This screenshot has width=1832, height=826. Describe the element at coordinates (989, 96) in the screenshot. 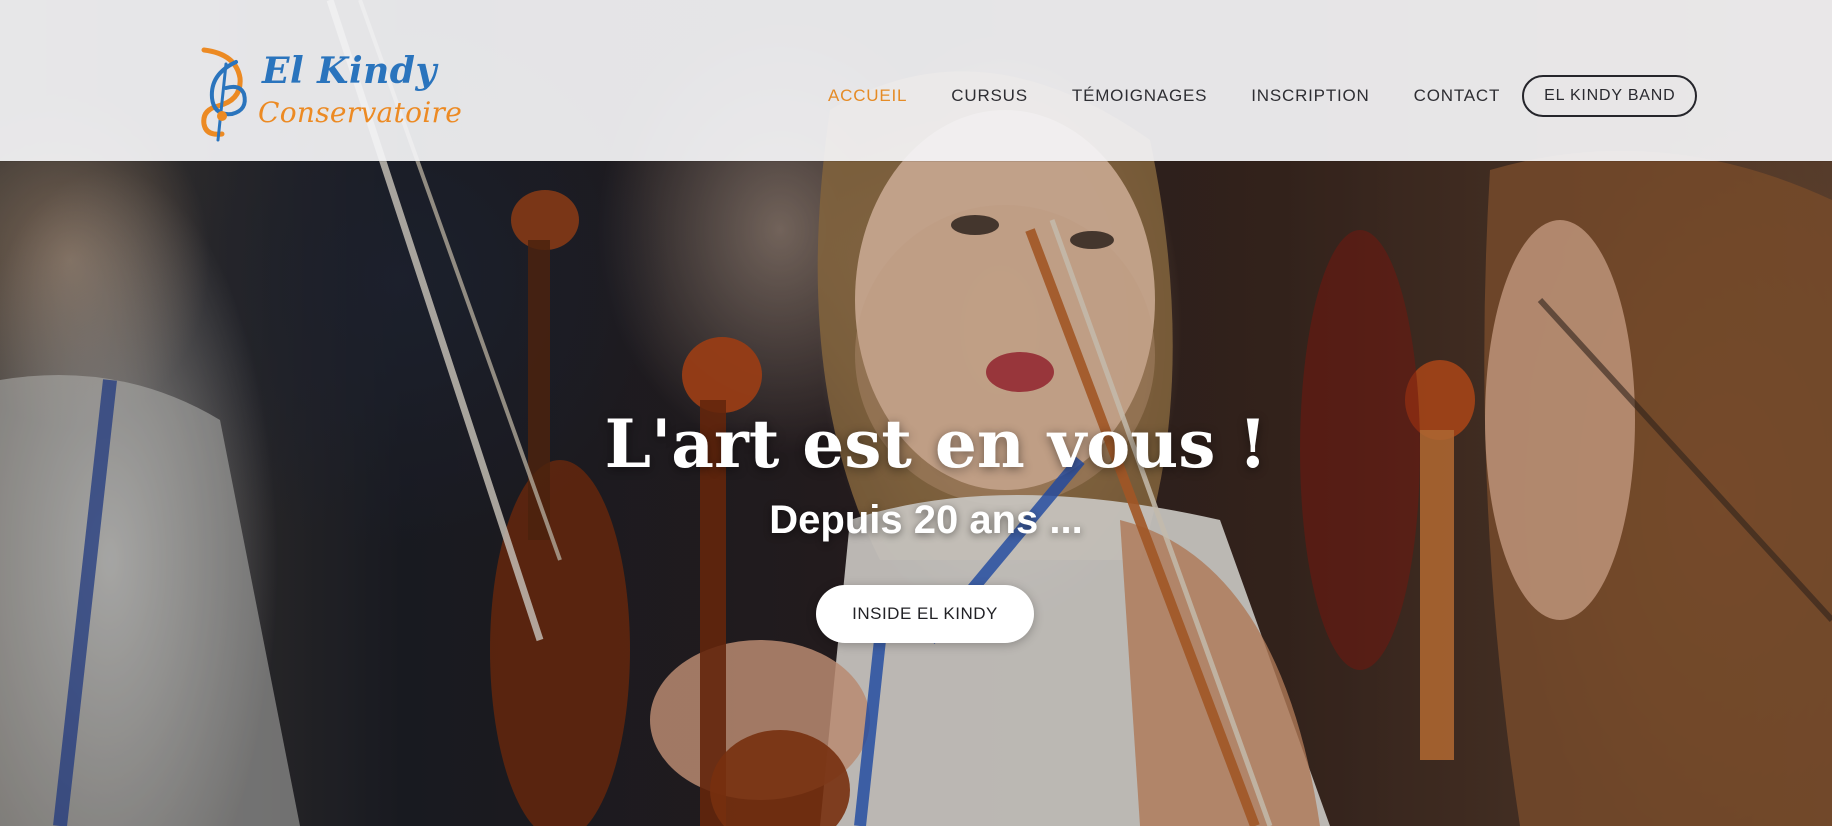

I see `nav-item-cursus: CURSUS` at that location.